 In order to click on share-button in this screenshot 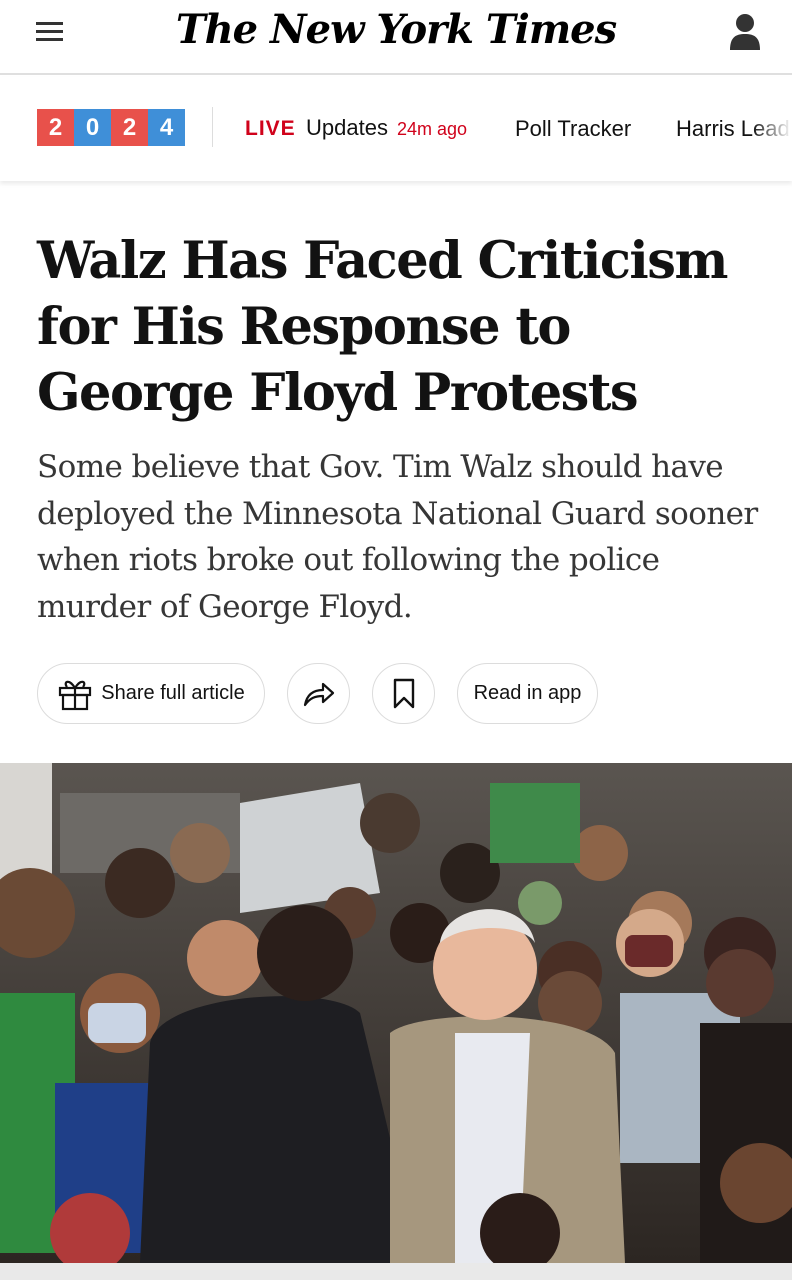, I will do `click(318, 693)`.